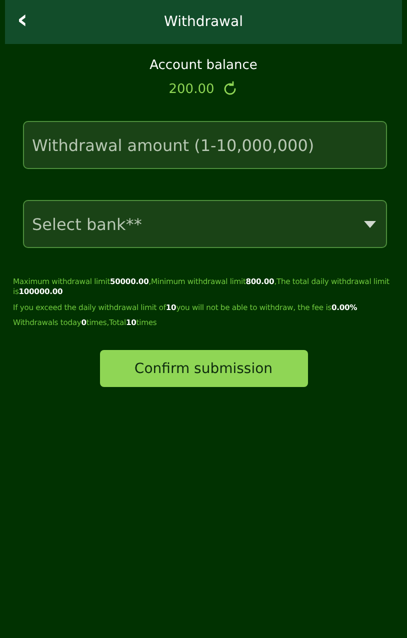 This screenshot has width=407, height=638. What do you see at coordinates (230, 89) in the screenshot?
I see `refresh-icon` at bounding box center [230, 89].